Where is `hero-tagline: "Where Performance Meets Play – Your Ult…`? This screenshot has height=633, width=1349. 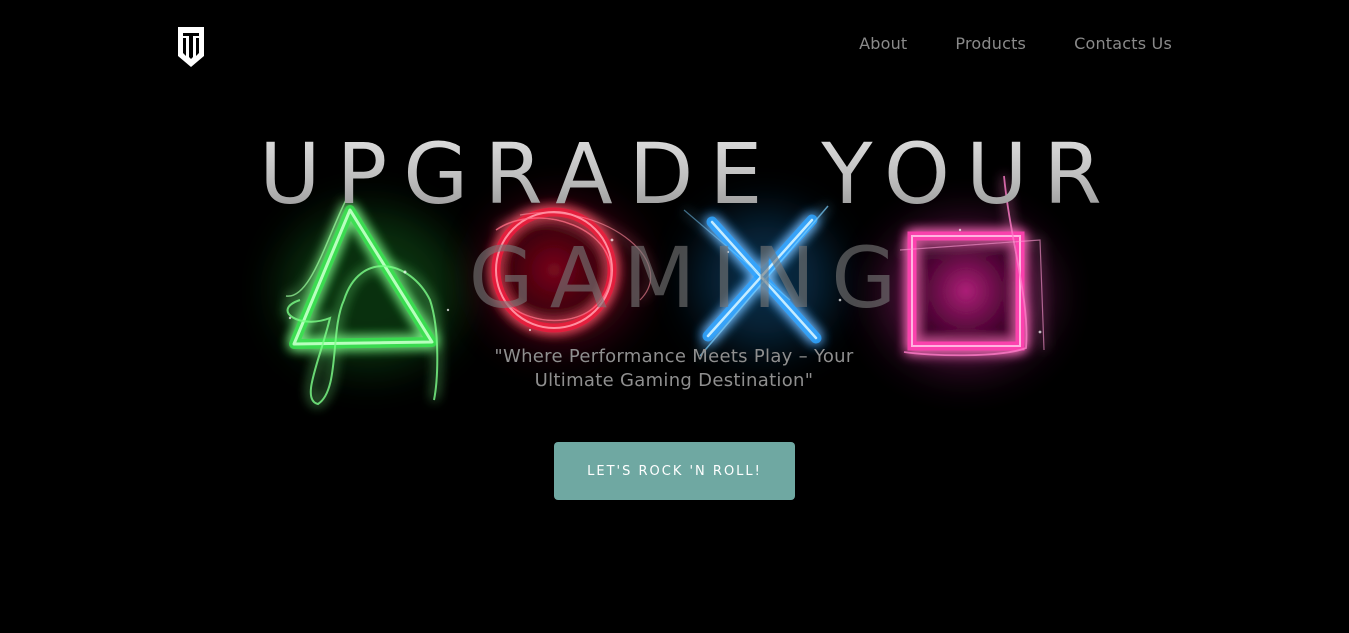 hero-tagline: "Where Performance Meets Play – Your Ult… is located at coordinates (674, 368).